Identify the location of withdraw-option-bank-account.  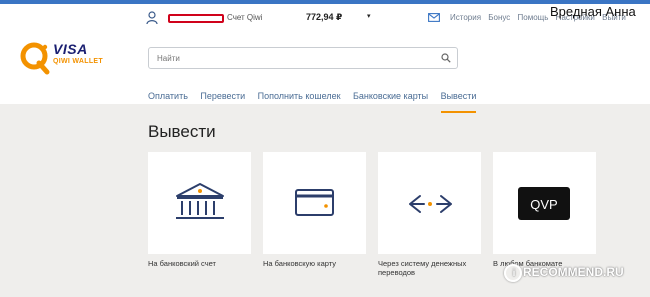
(199, 203).